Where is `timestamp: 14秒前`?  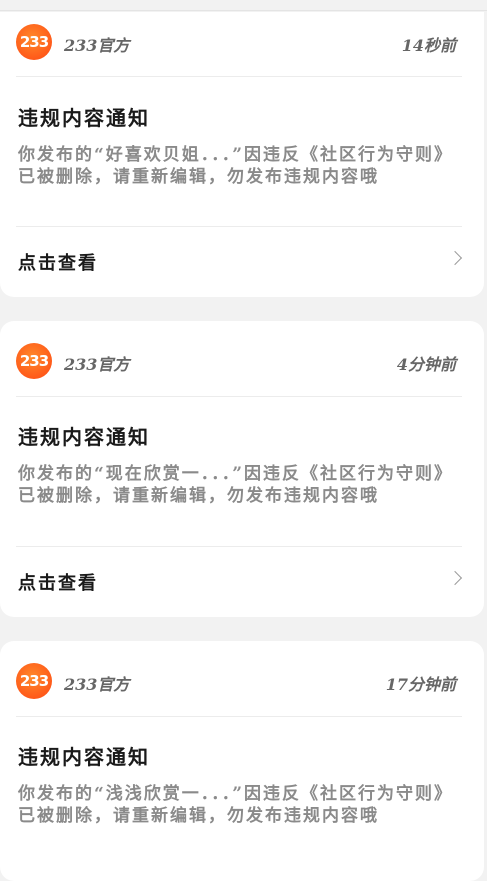 timestamp: 14秒前 is located at coordinates (428, 45).